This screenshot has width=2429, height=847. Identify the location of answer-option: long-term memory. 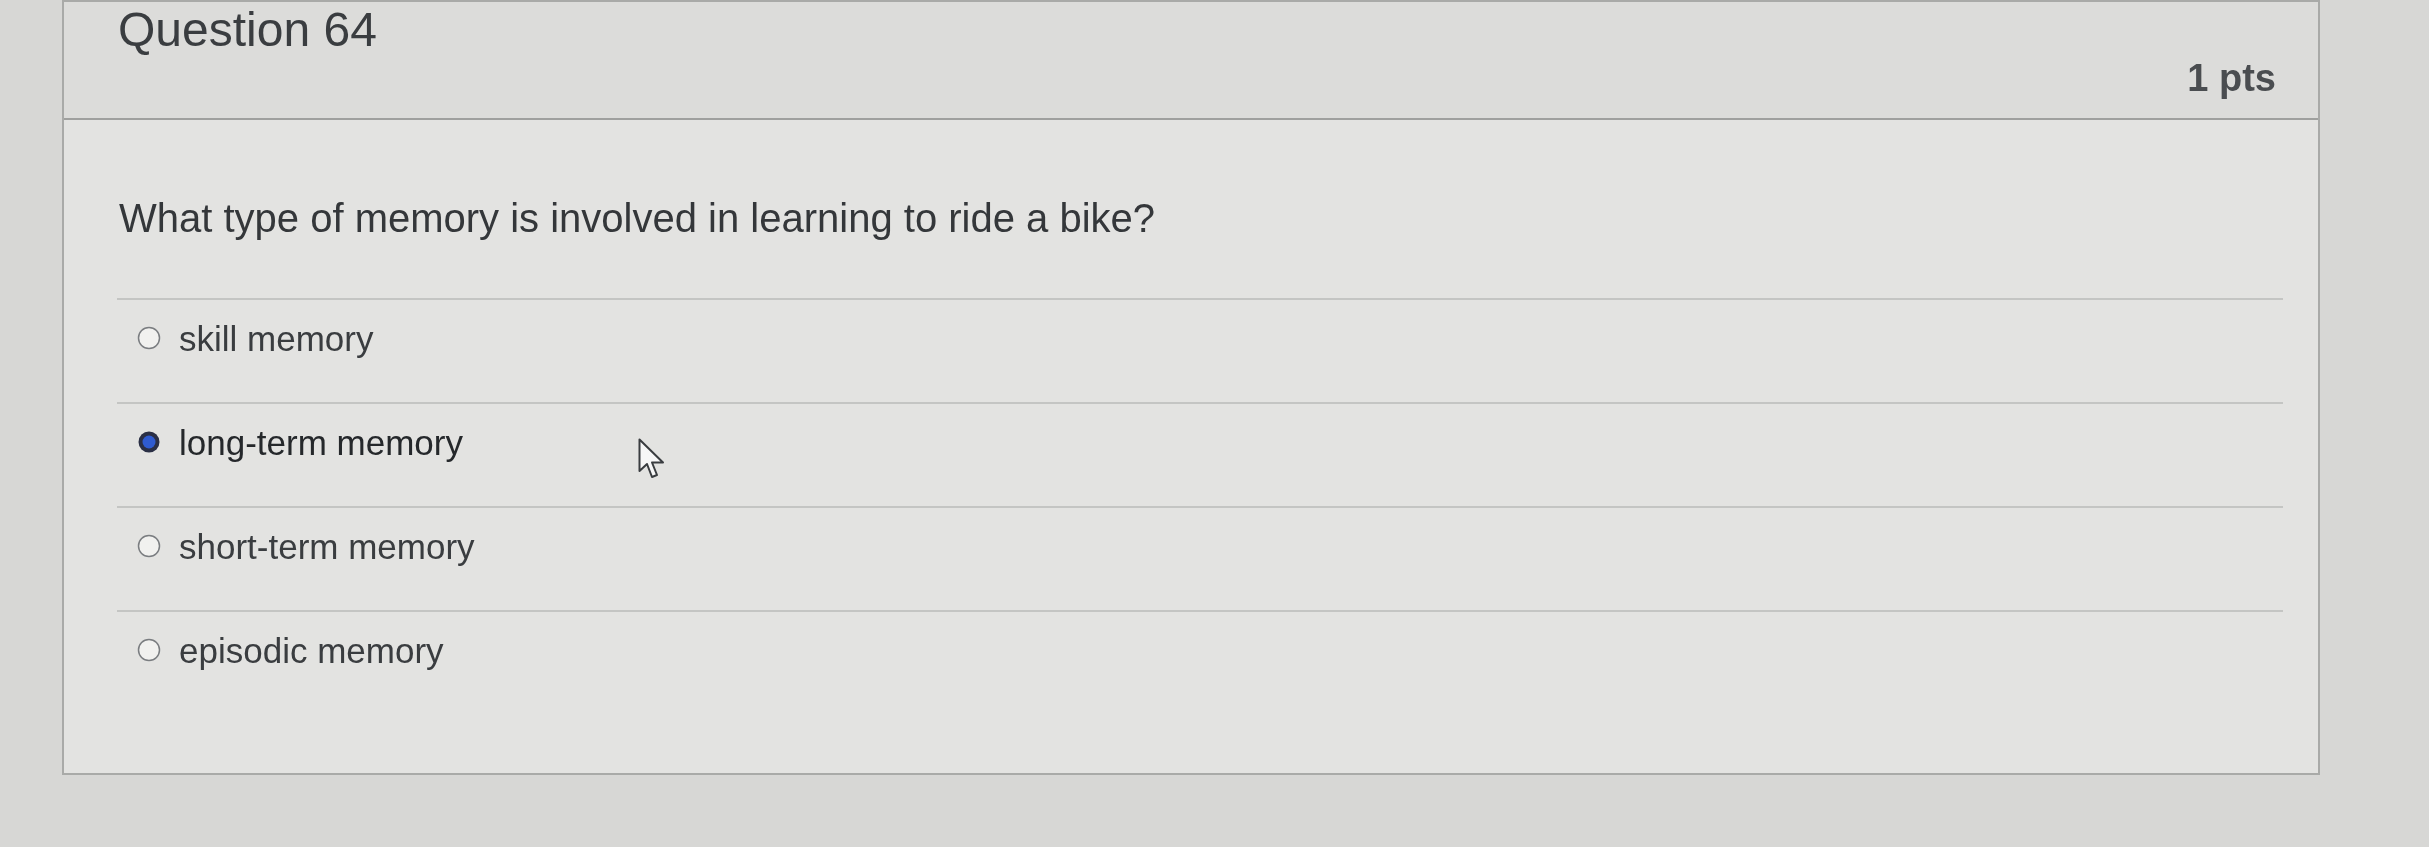
(321, 443).